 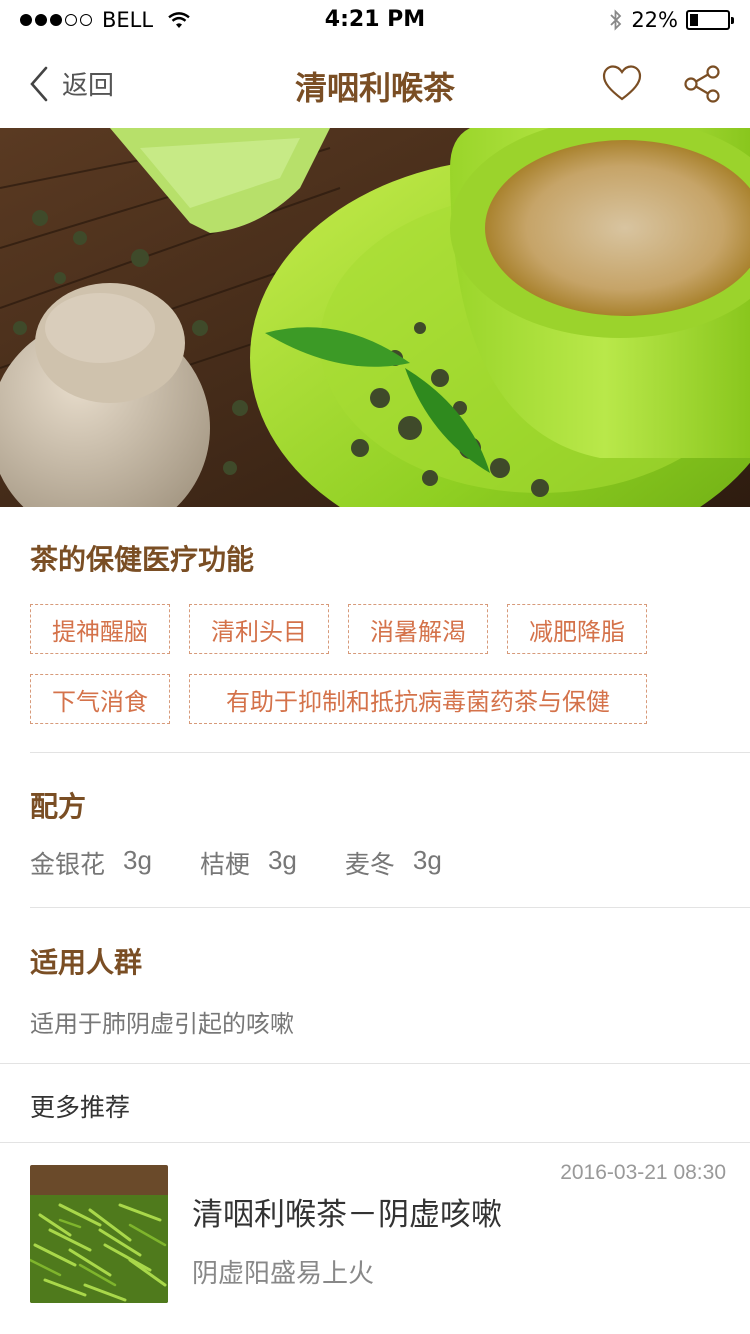 What do you see at coordinates (375, 20) in the screenshot?
I see `status-bar: BELL 4:21 PM 22%` at bounding box center [375, 20].